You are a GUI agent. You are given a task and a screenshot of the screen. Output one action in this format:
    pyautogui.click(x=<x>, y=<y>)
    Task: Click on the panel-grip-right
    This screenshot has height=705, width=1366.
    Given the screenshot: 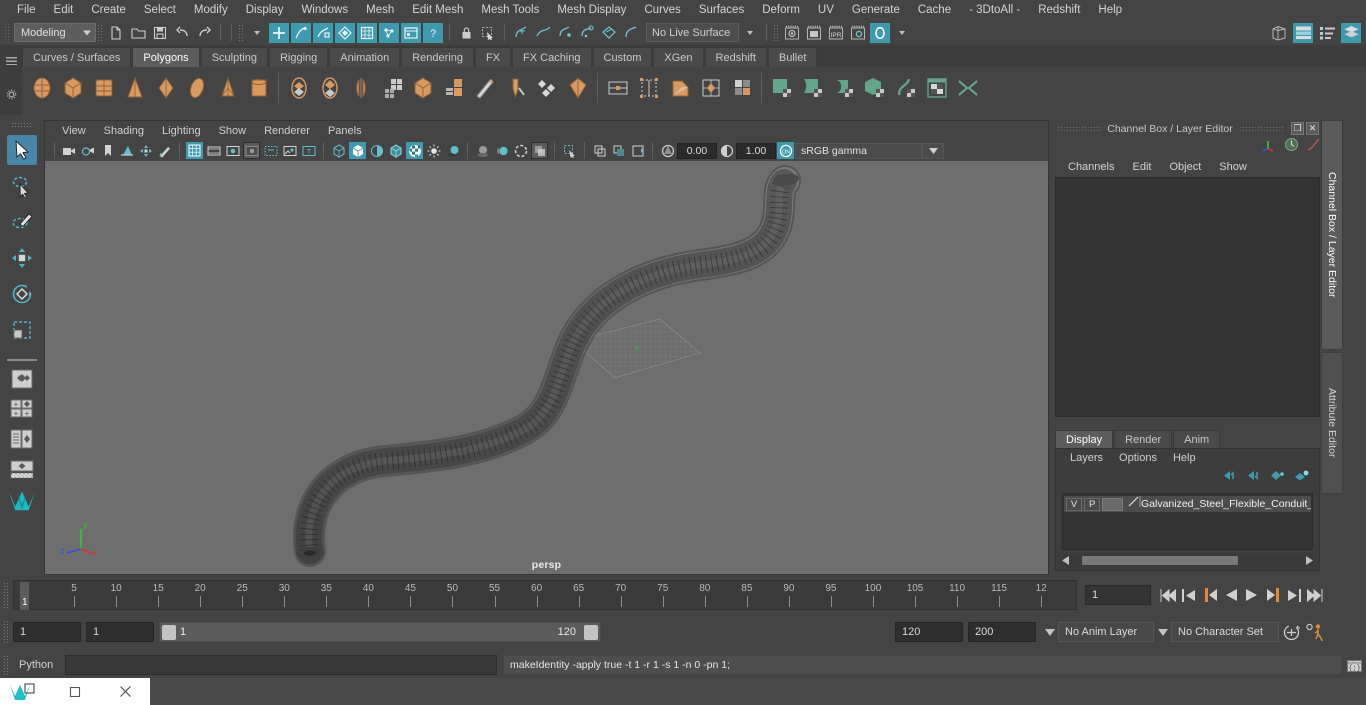 What is the action you would take?
    pyautogui.click(x=1260, y=128)
    